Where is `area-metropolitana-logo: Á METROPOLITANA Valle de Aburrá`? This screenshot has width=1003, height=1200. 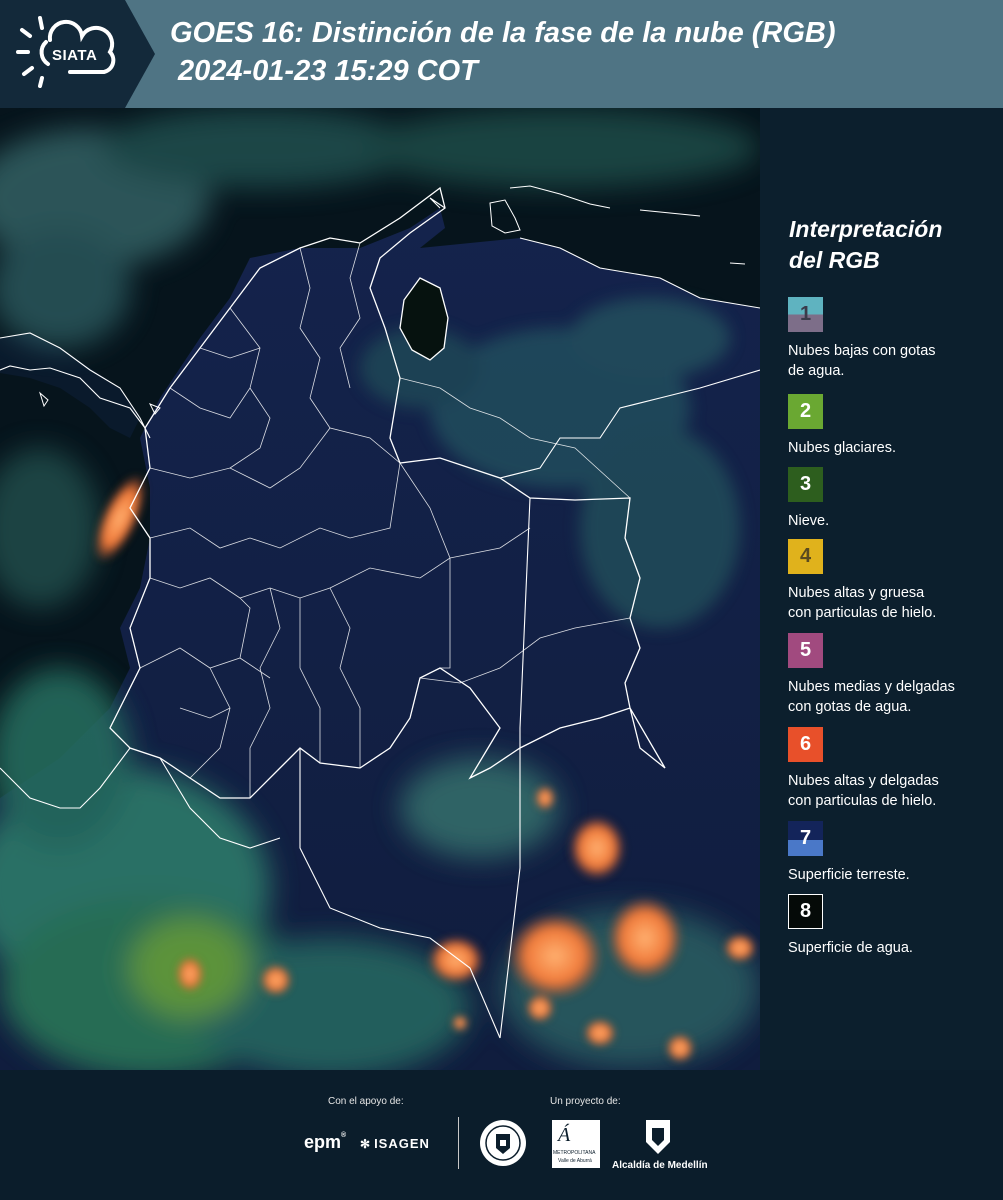
area-metropolitana-logo: Á METROPOLITANA Valle de Aburrá is located at coordinates (576, 1144).